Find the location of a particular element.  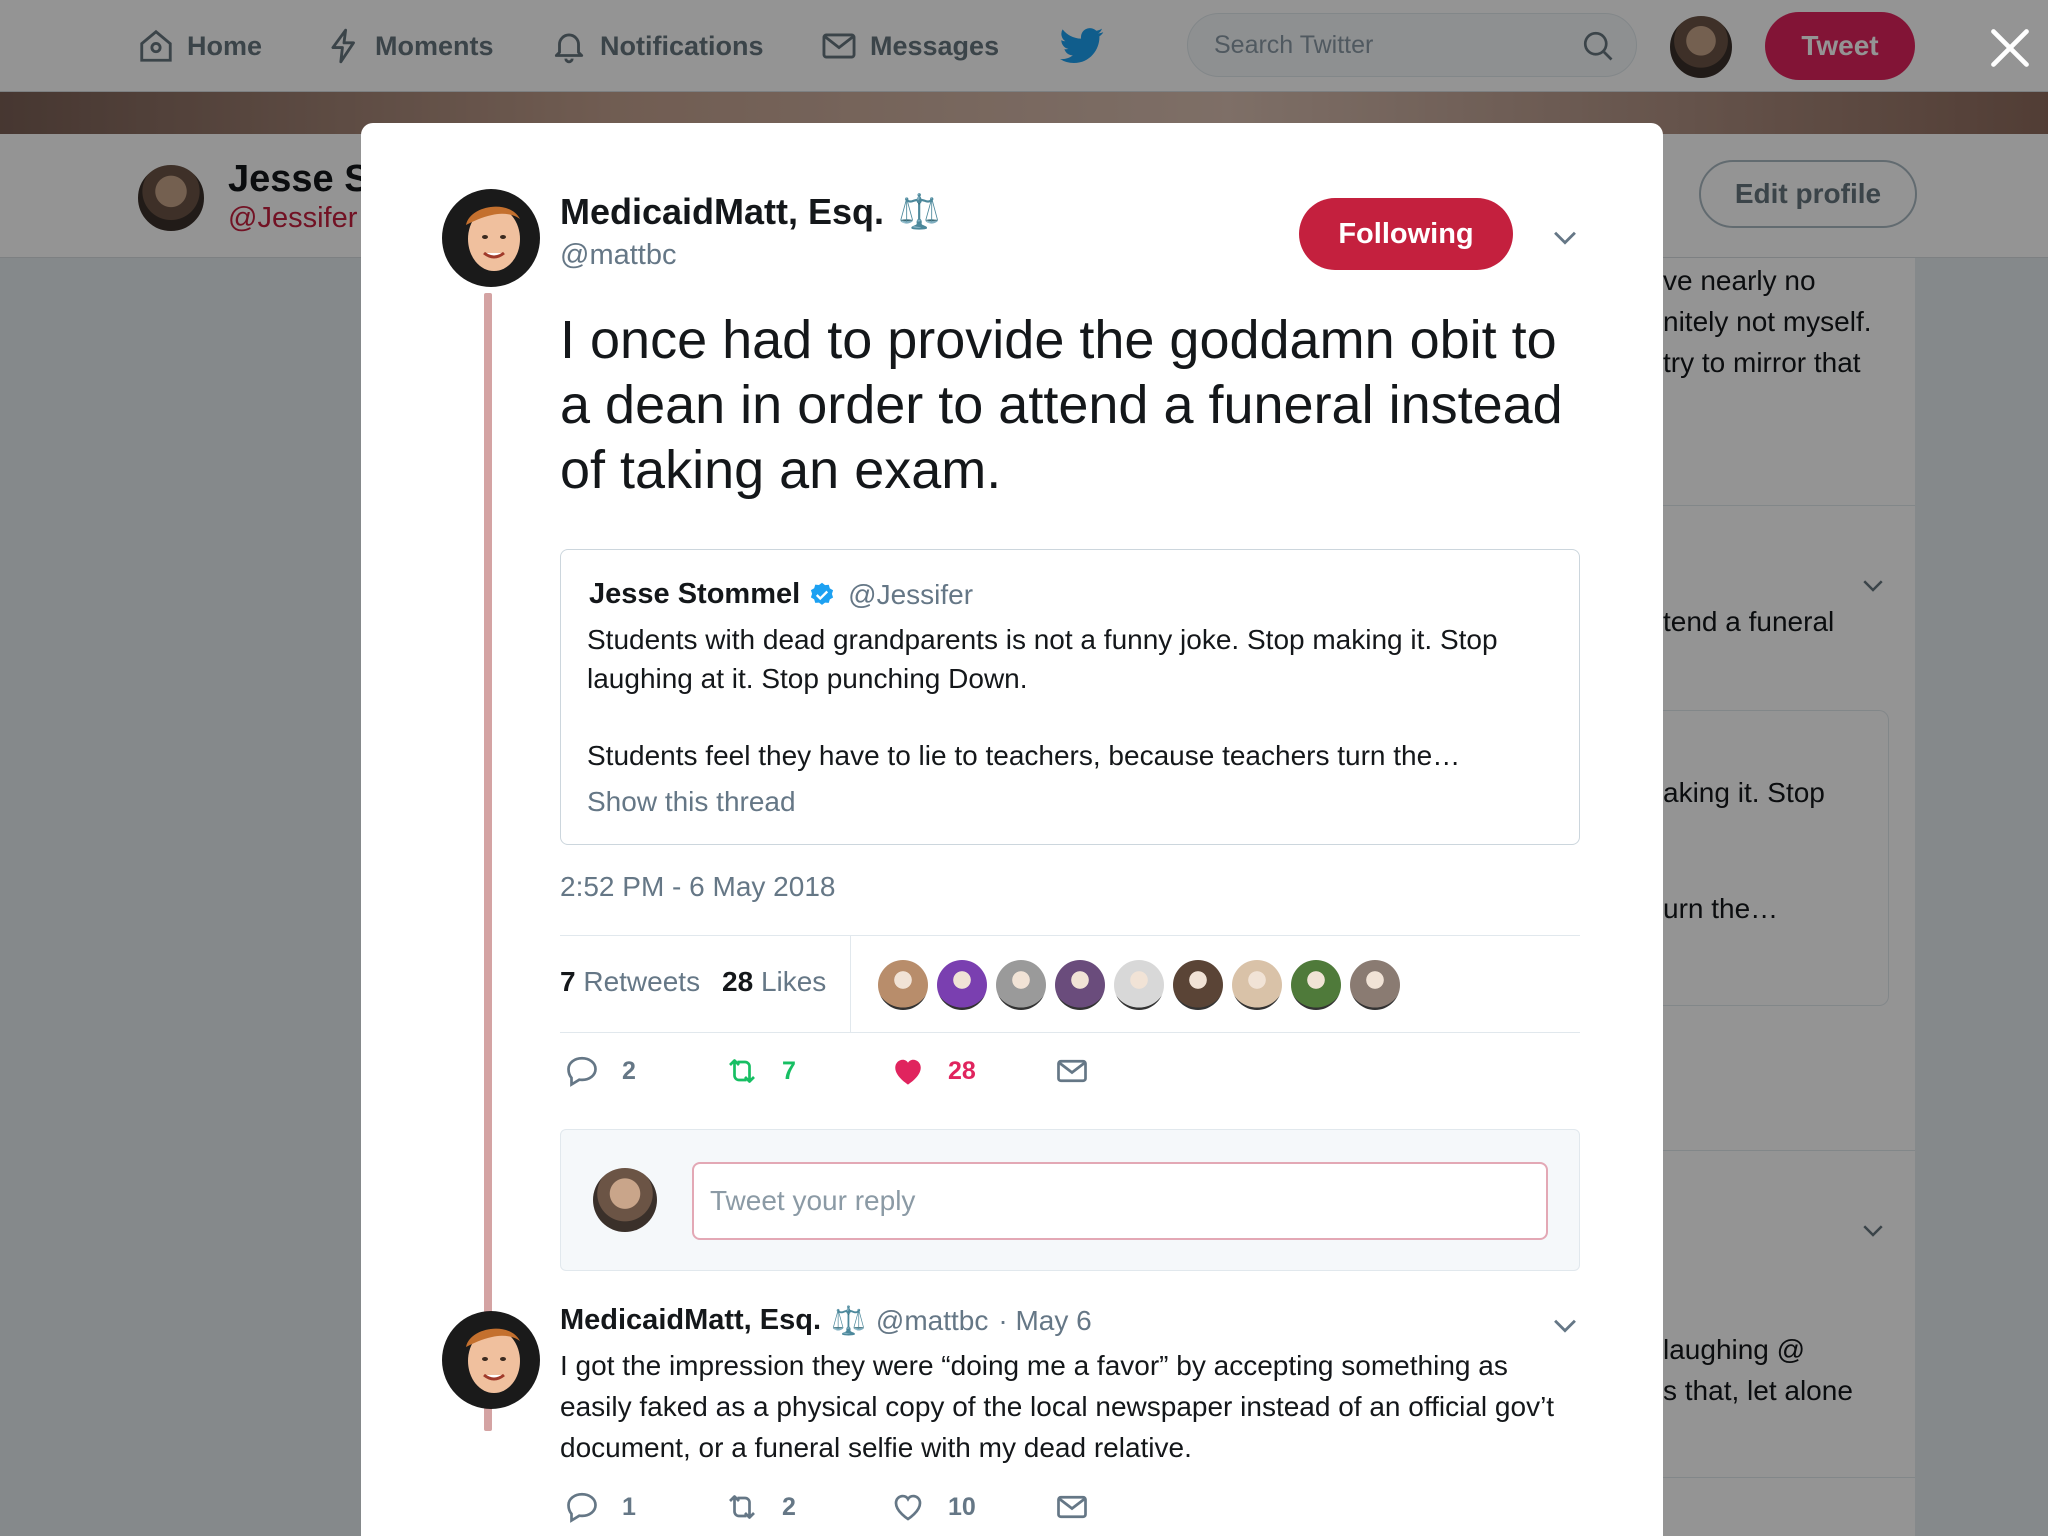

like-count: 10 is located at coordinates (962, 1506).